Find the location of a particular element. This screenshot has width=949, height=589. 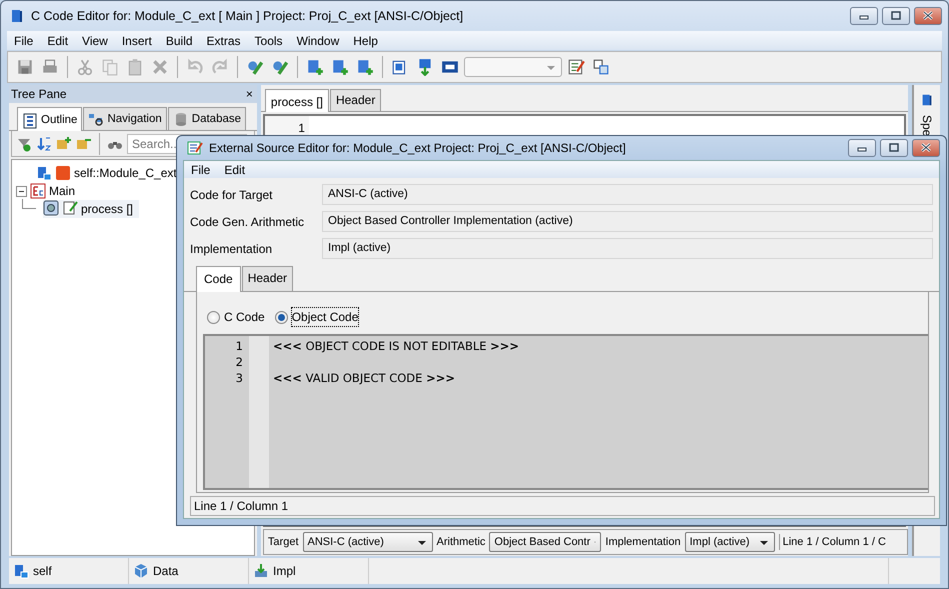

read-only-field: Object Based Controller Implementation (active) is located at coordinates (627, 221).